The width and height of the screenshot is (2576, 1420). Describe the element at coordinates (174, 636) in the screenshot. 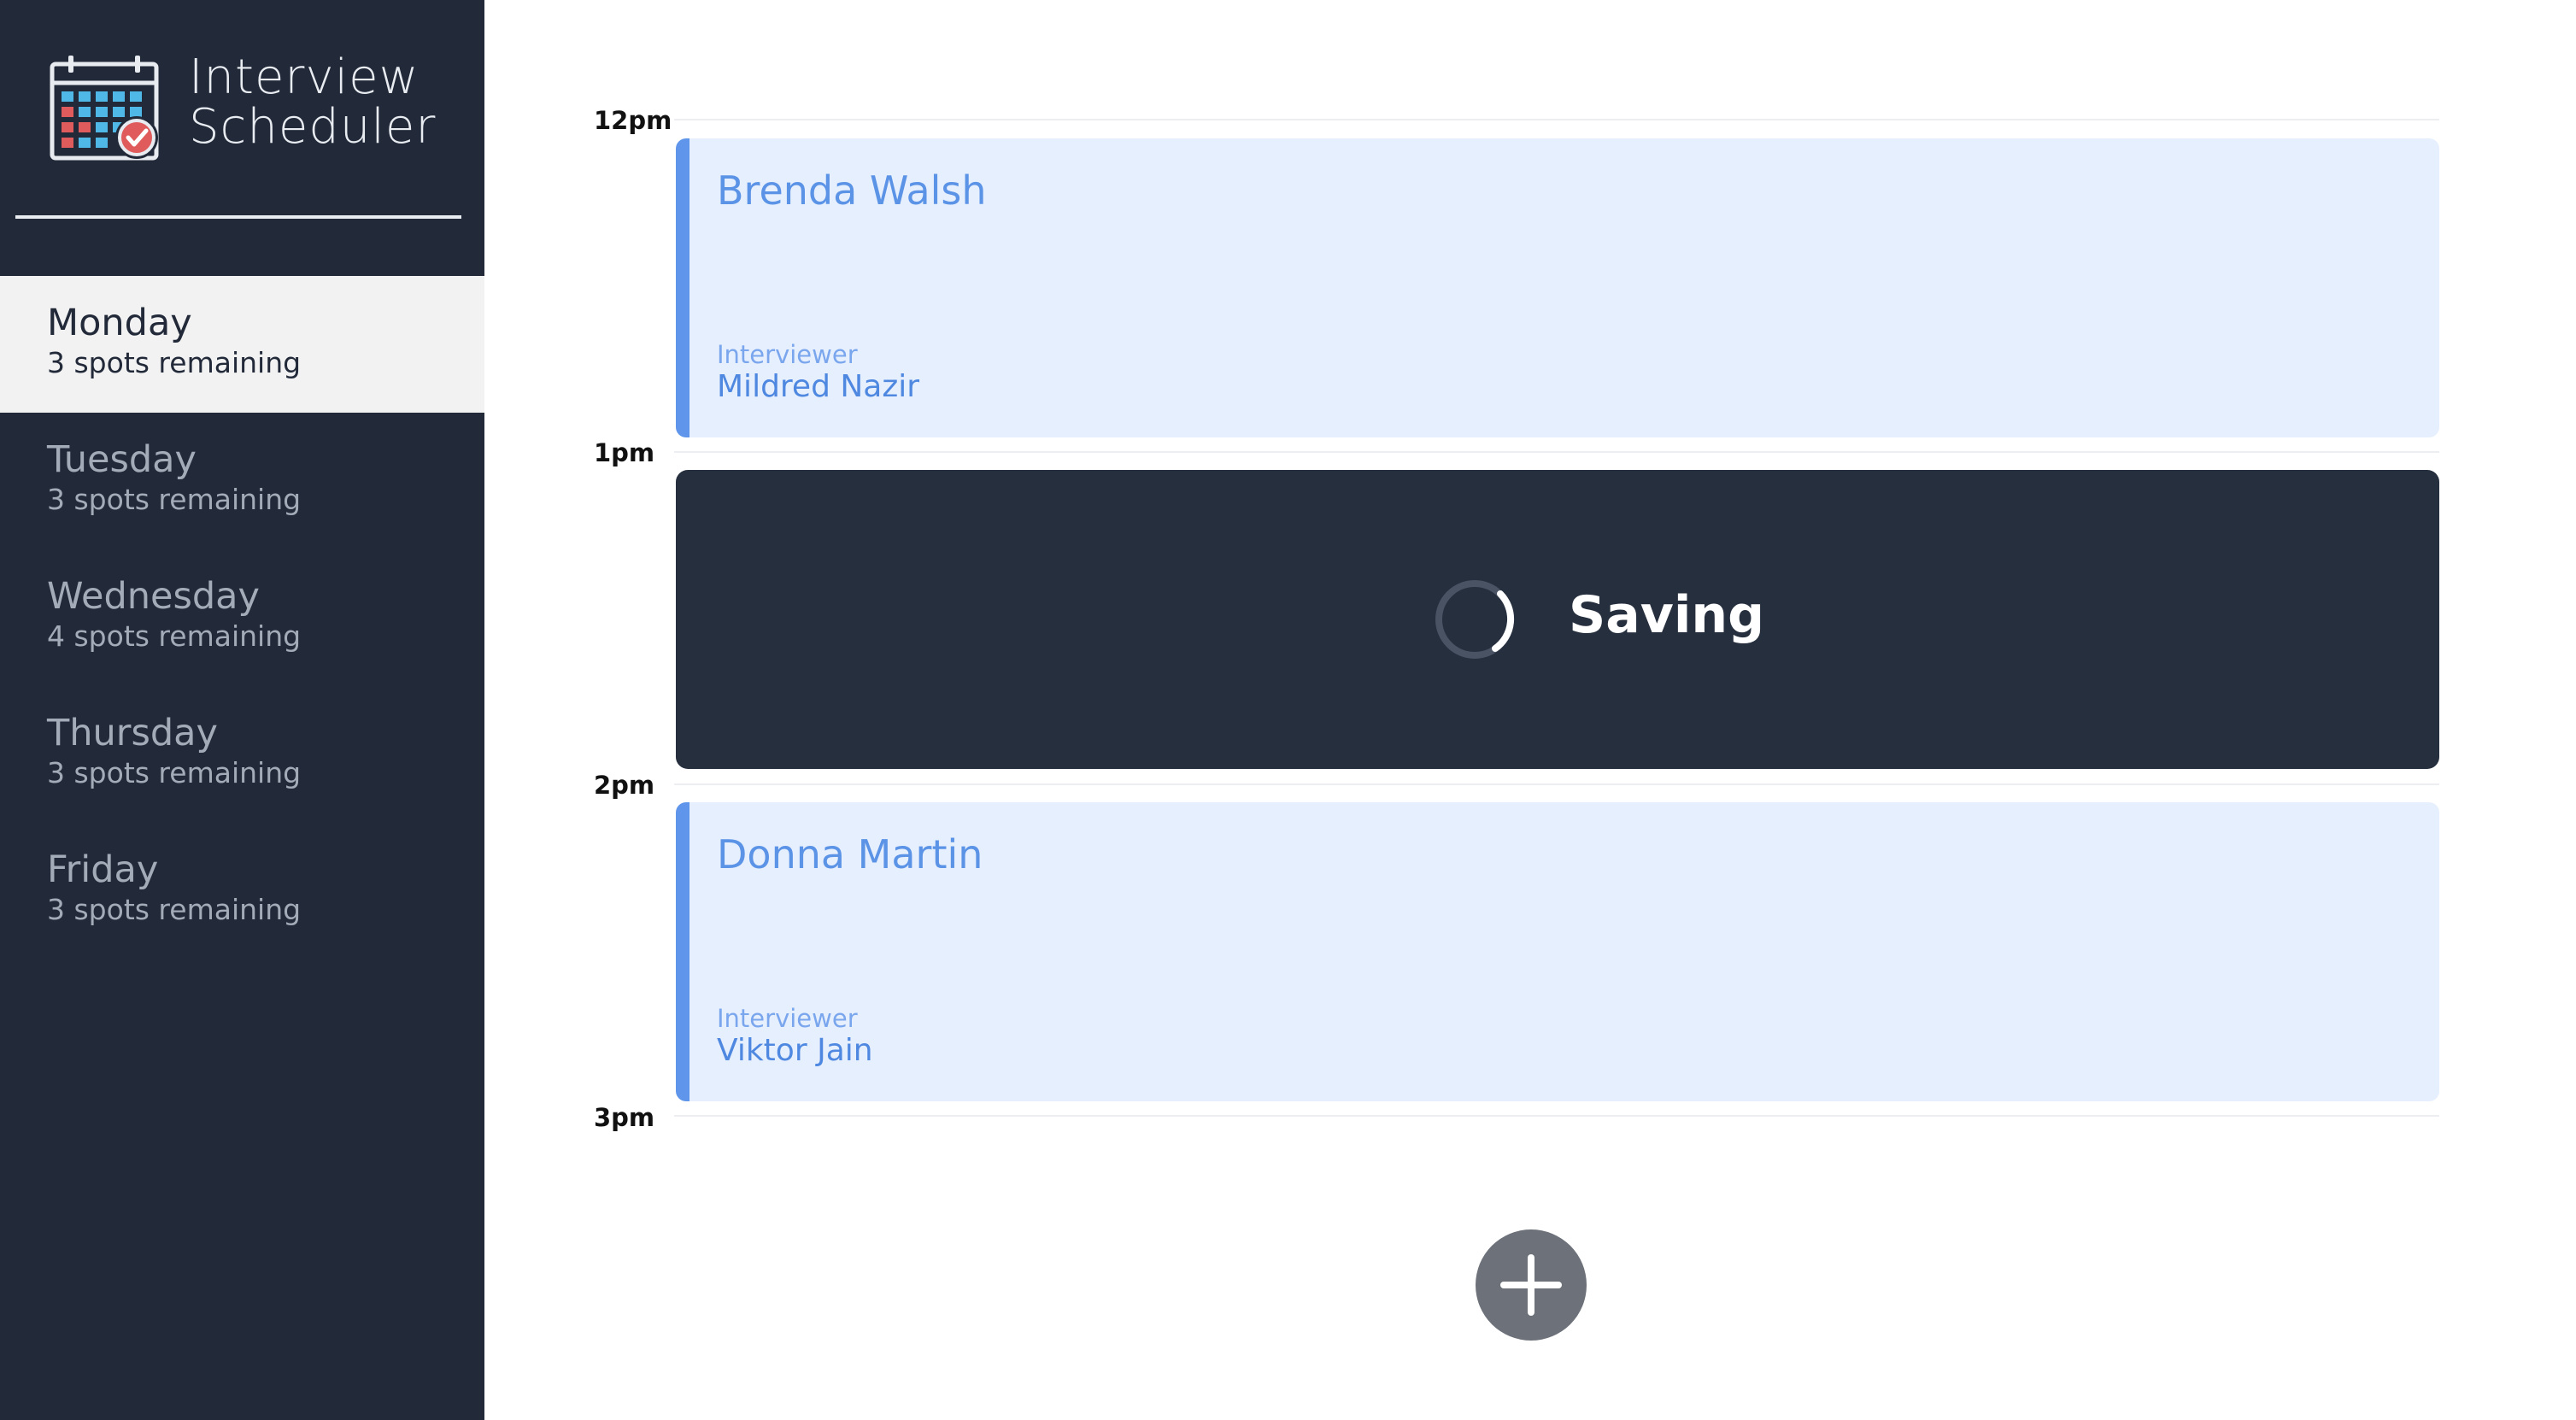

I see `day-spots: 4 spots remaining` at that location.